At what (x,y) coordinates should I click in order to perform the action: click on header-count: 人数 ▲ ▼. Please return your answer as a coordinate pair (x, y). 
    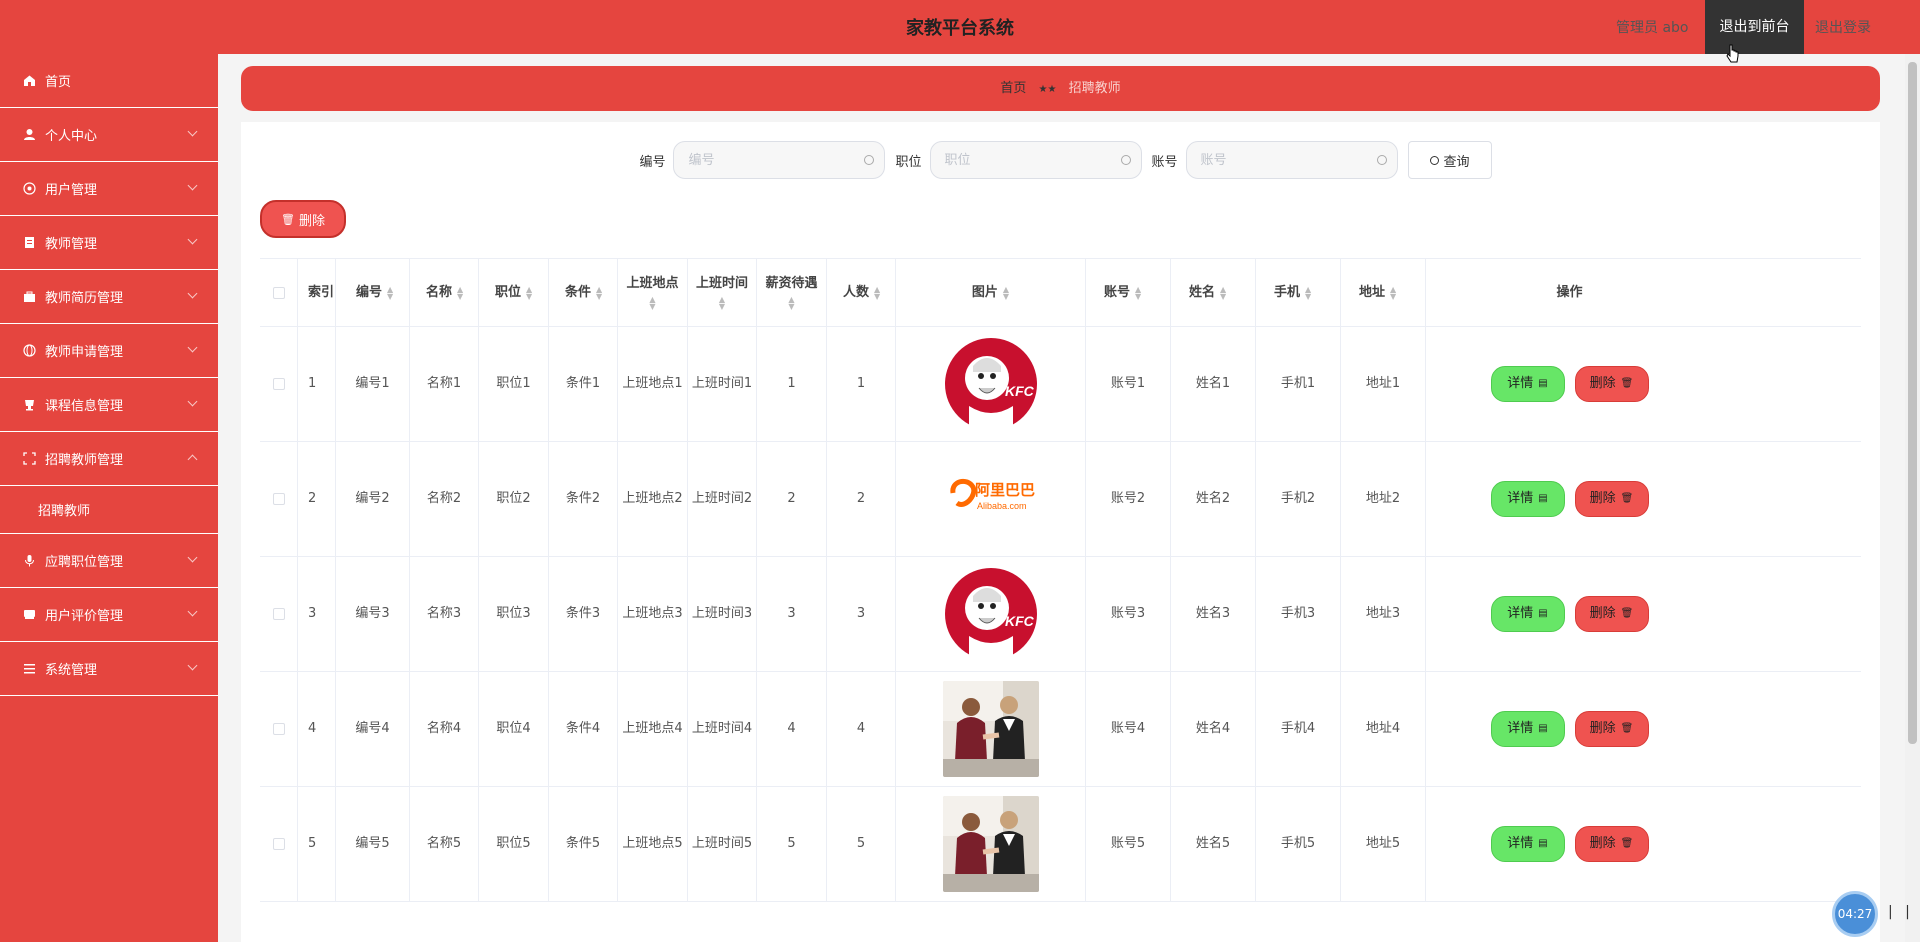
    Looking at the image, I should click on (861, 292).